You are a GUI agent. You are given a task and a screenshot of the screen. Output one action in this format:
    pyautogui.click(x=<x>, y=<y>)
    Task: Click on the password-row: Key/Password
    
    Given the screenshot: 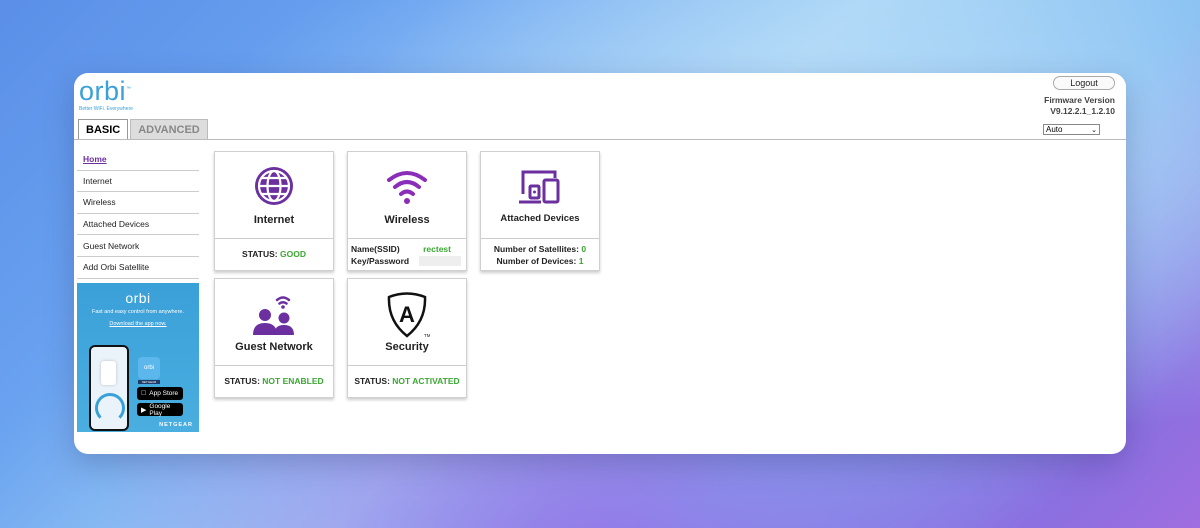 What is the action you would take?
    pyautogui.click(x=406, y=261)
    